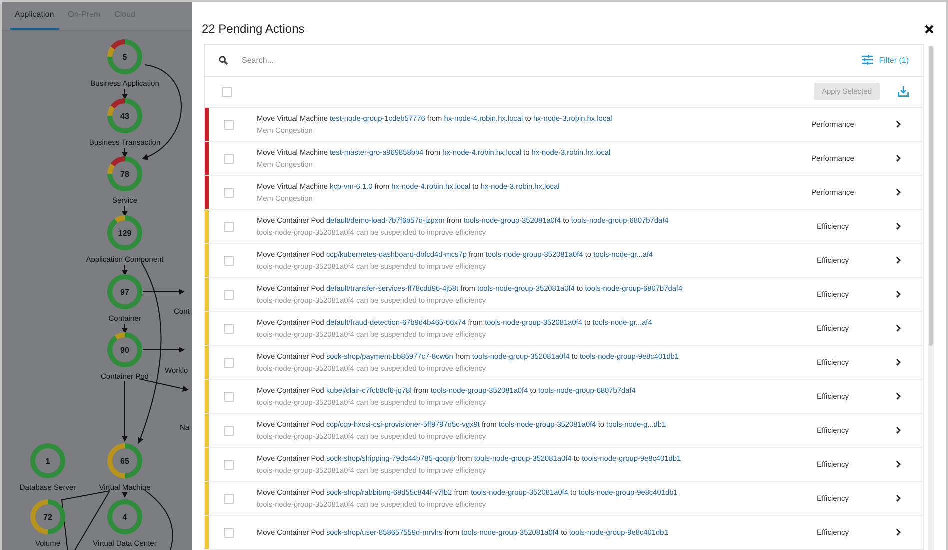 This screenshot has width=948, height=550. Describe the element at coordinates (125, 116) in the screenshot. I see `health-ring-icon: 43` at that location.